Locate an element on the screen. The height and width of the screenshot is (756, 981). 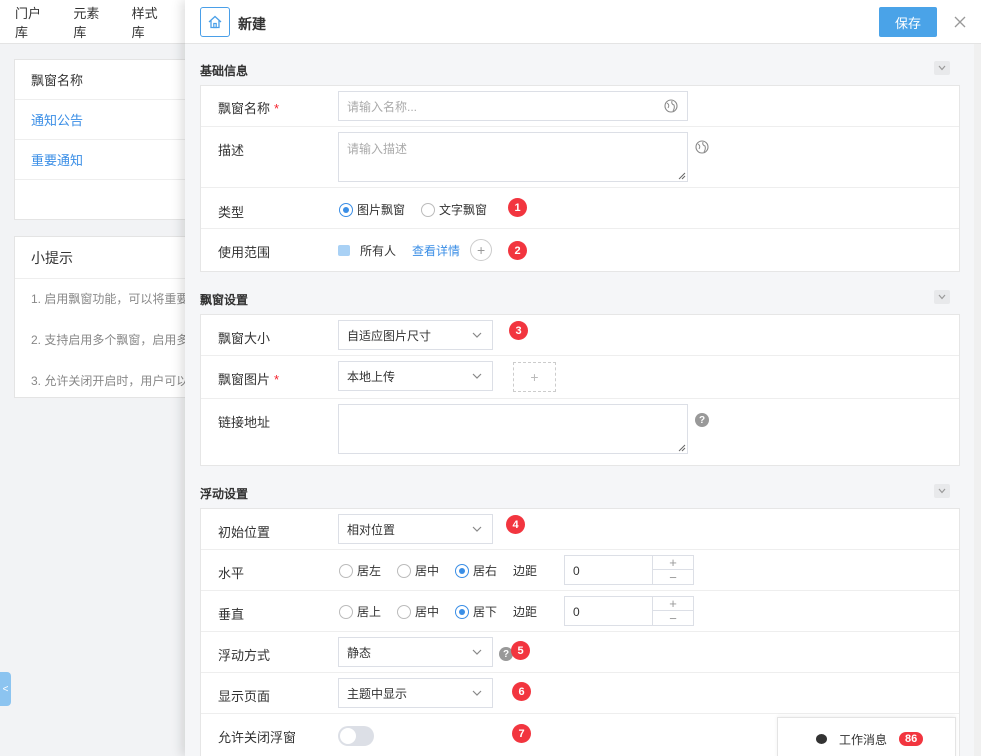
radio-align-center: 居中 is located at coordinates (418, 570).